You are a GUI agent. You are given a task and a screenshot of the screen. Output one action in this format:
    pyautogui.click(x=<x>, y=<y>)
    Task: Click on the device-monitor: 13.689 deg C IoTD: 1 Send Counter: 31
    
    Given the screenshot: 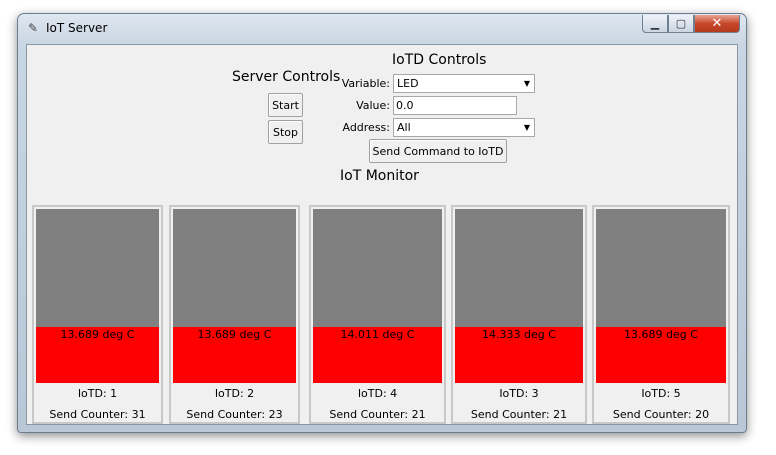 What is the action you would take?
    pyautogui.click(x=97, y=314)
    